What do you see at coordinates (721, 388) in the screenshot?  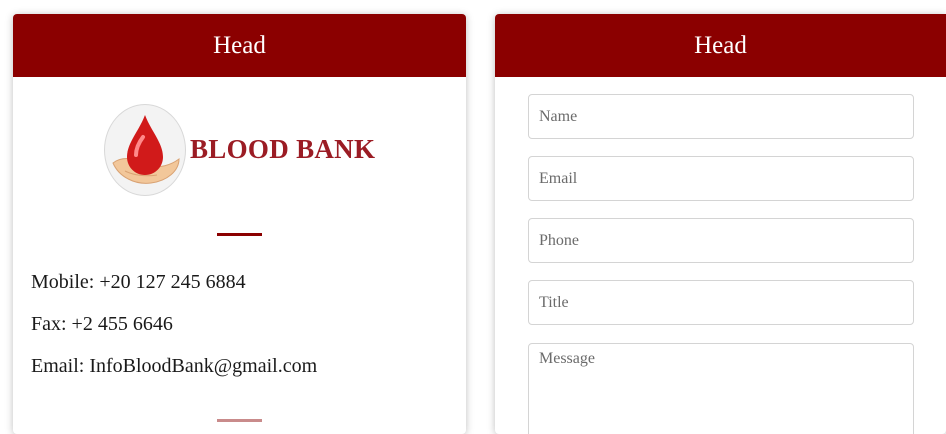 I see `message-textarea` at bounding box center [721, 388].